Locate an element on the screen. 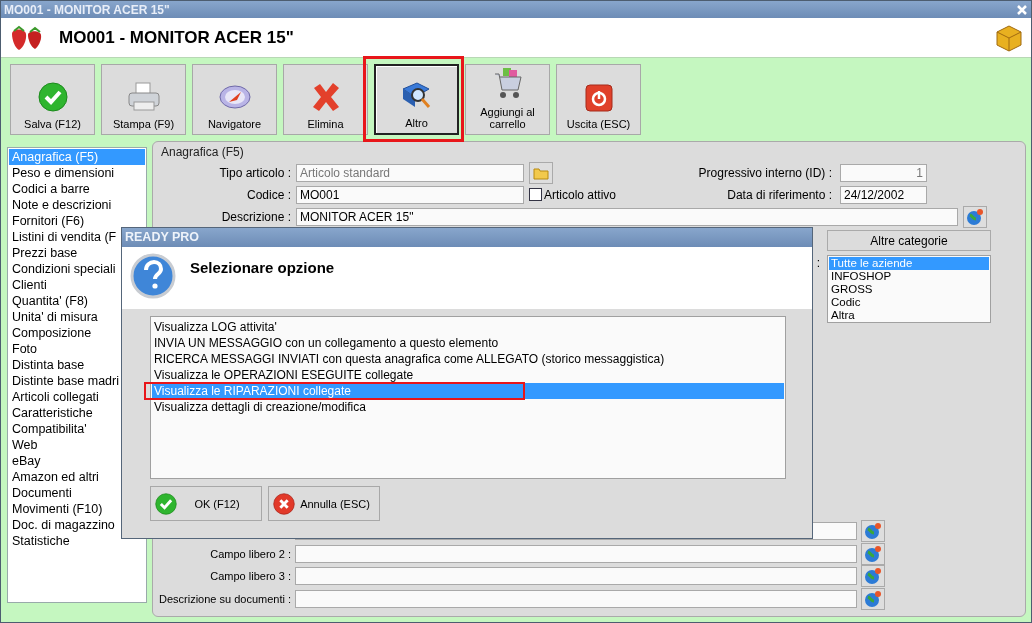  printer-icon is located at coordinates (143, 97).